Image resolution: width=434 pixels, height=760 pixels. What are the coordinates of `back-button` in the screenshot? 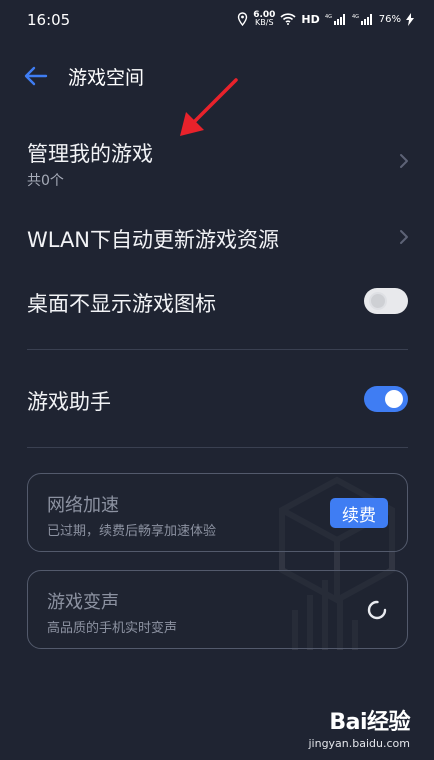 It's located at (36, 76).